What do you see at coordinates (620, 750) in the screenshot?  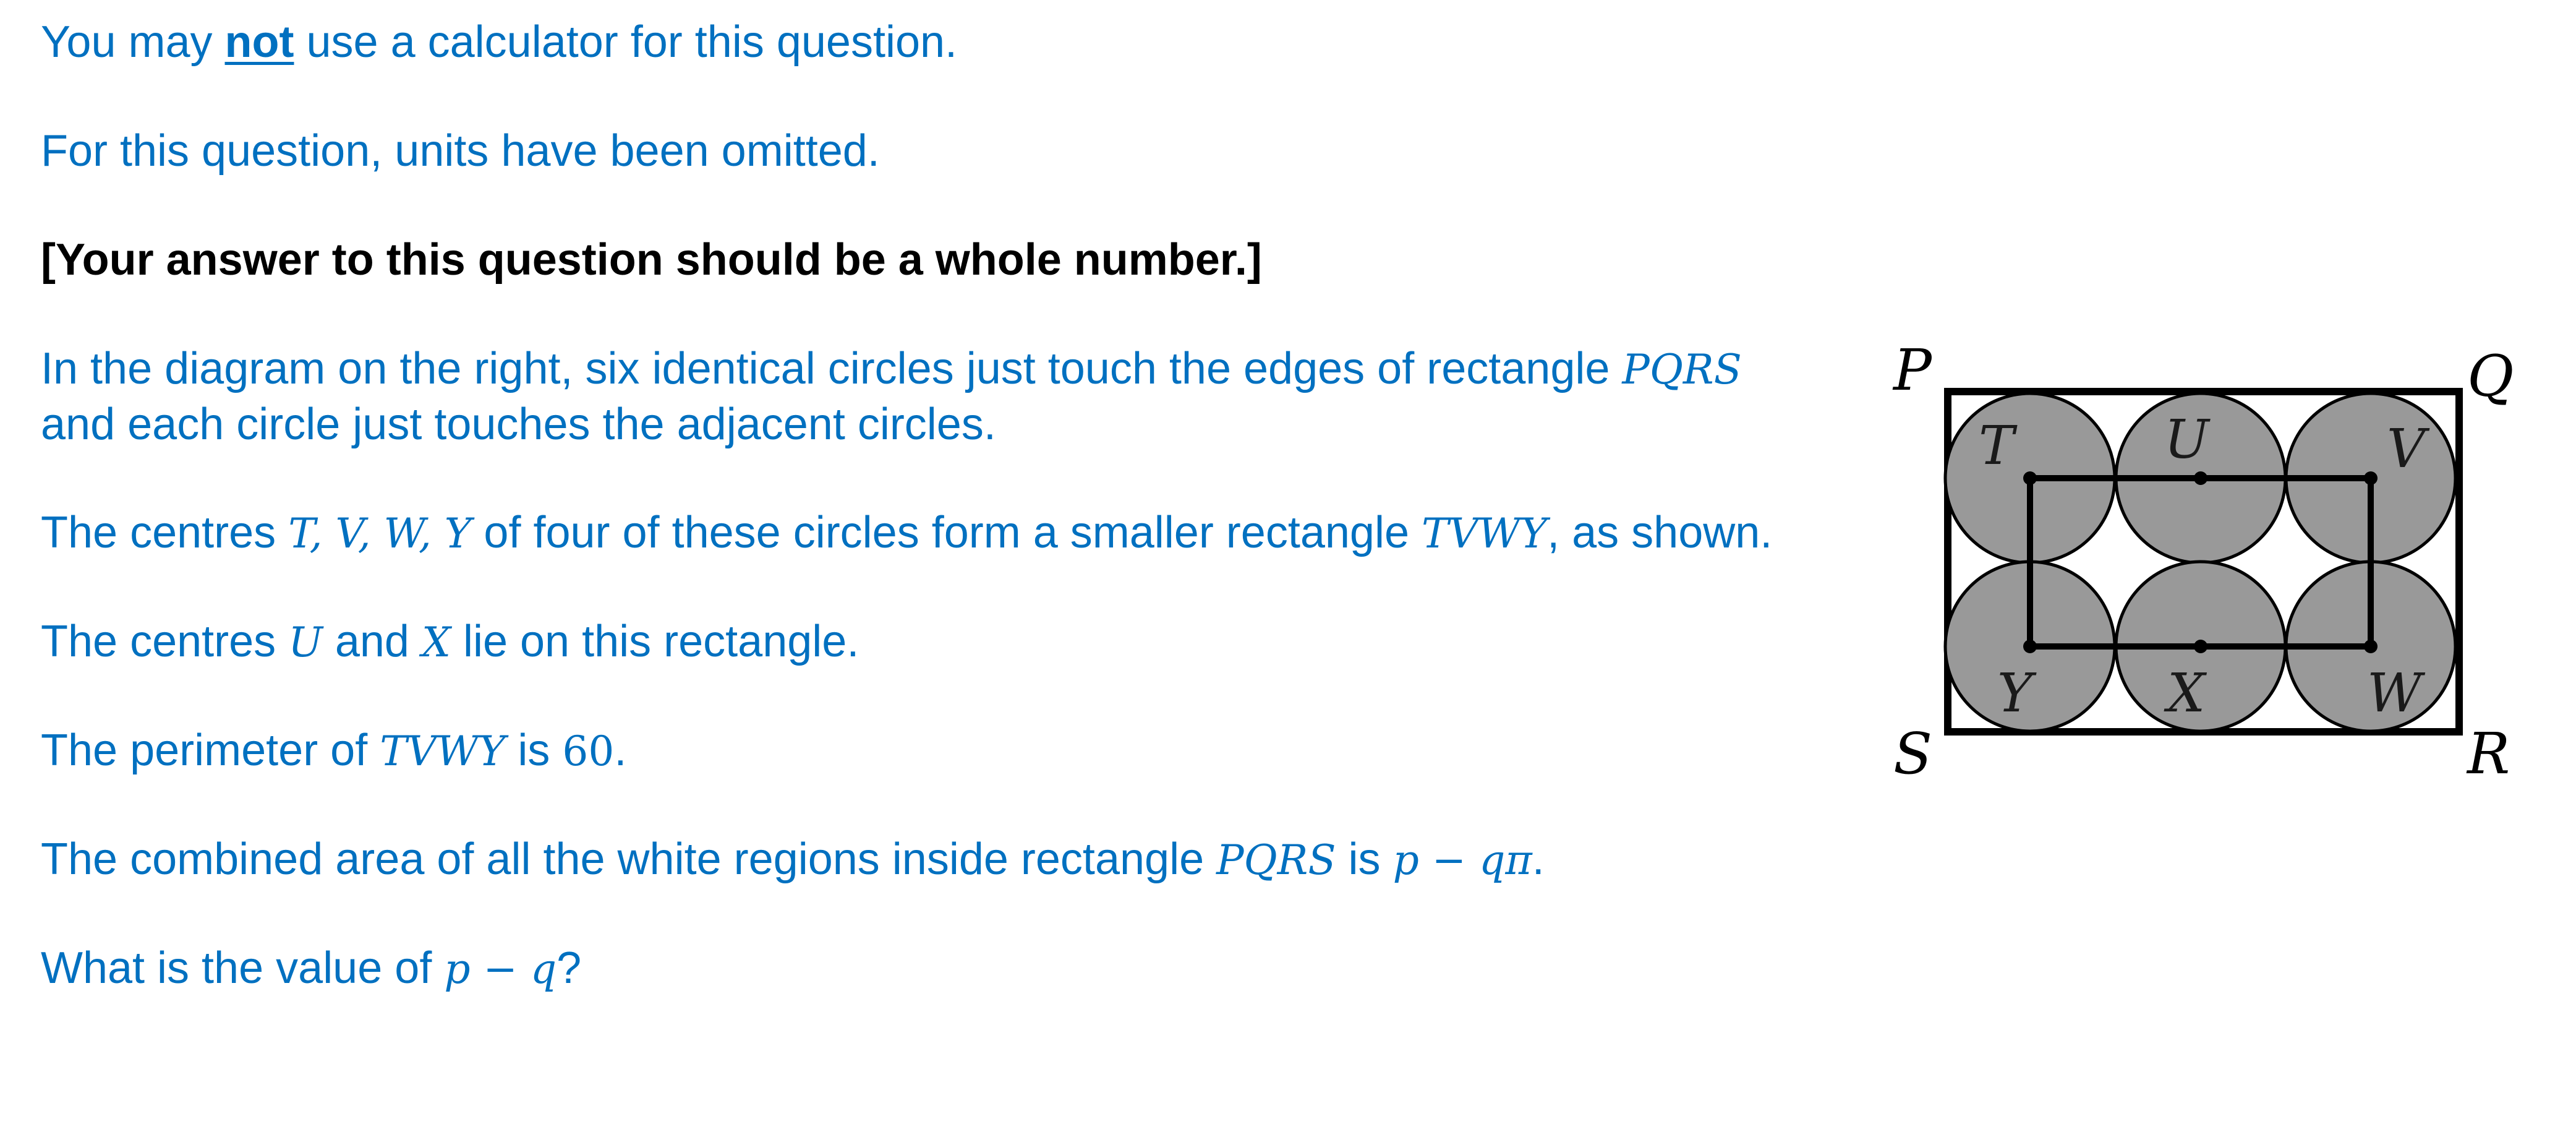 I see `perimeter-text-c: .` at bounding box center [620, 750].